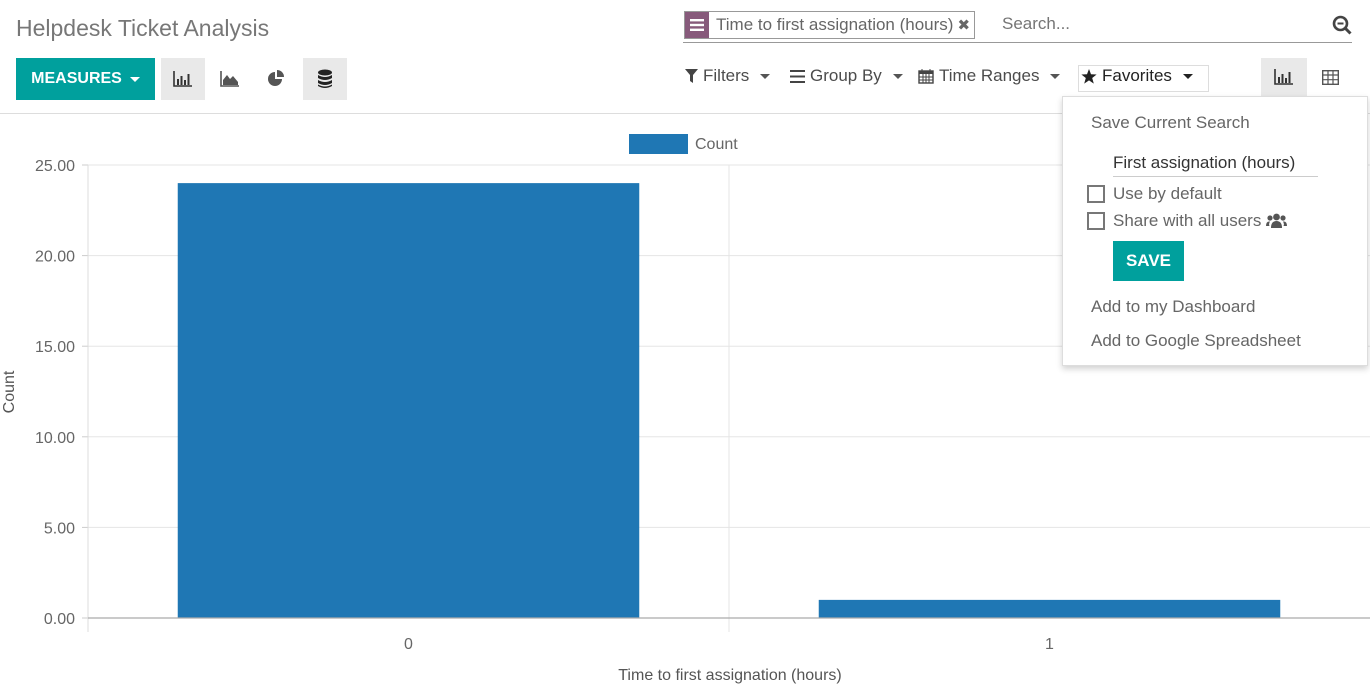 Image resolution: width=1370 pixels, height=697 pixels. What do you see at coordinates (835, 24) in the screenshot?
I see `facet-value: Time to first assignation (hours)` at bounding box center [835, 24].